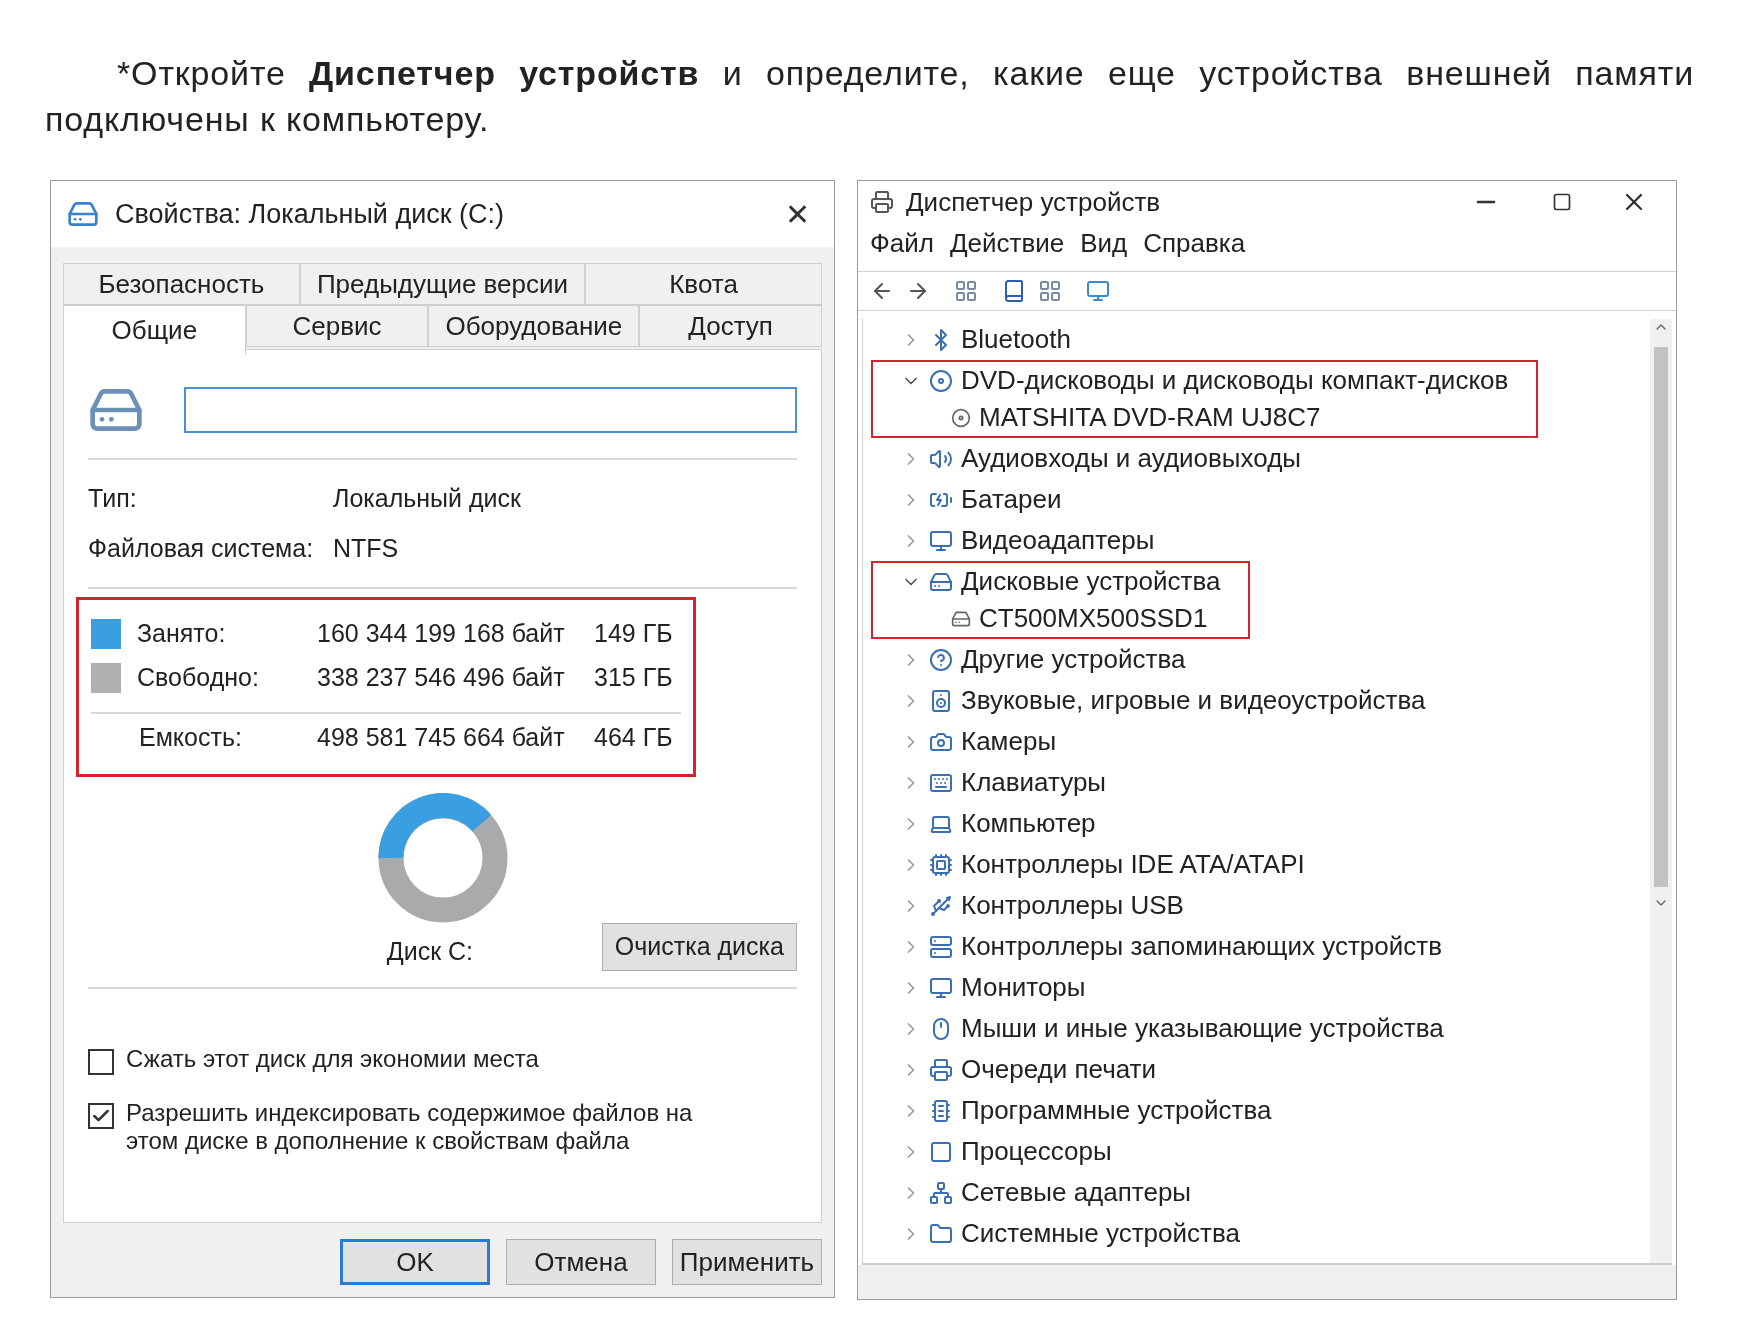 The width and height of the screenshot is (1739, 1334). What do you see at coordinates (1076, 1192) in the screenshot?
I see `tree-item: Сетевые адаптеры` at bounding box center [1076, 1192].